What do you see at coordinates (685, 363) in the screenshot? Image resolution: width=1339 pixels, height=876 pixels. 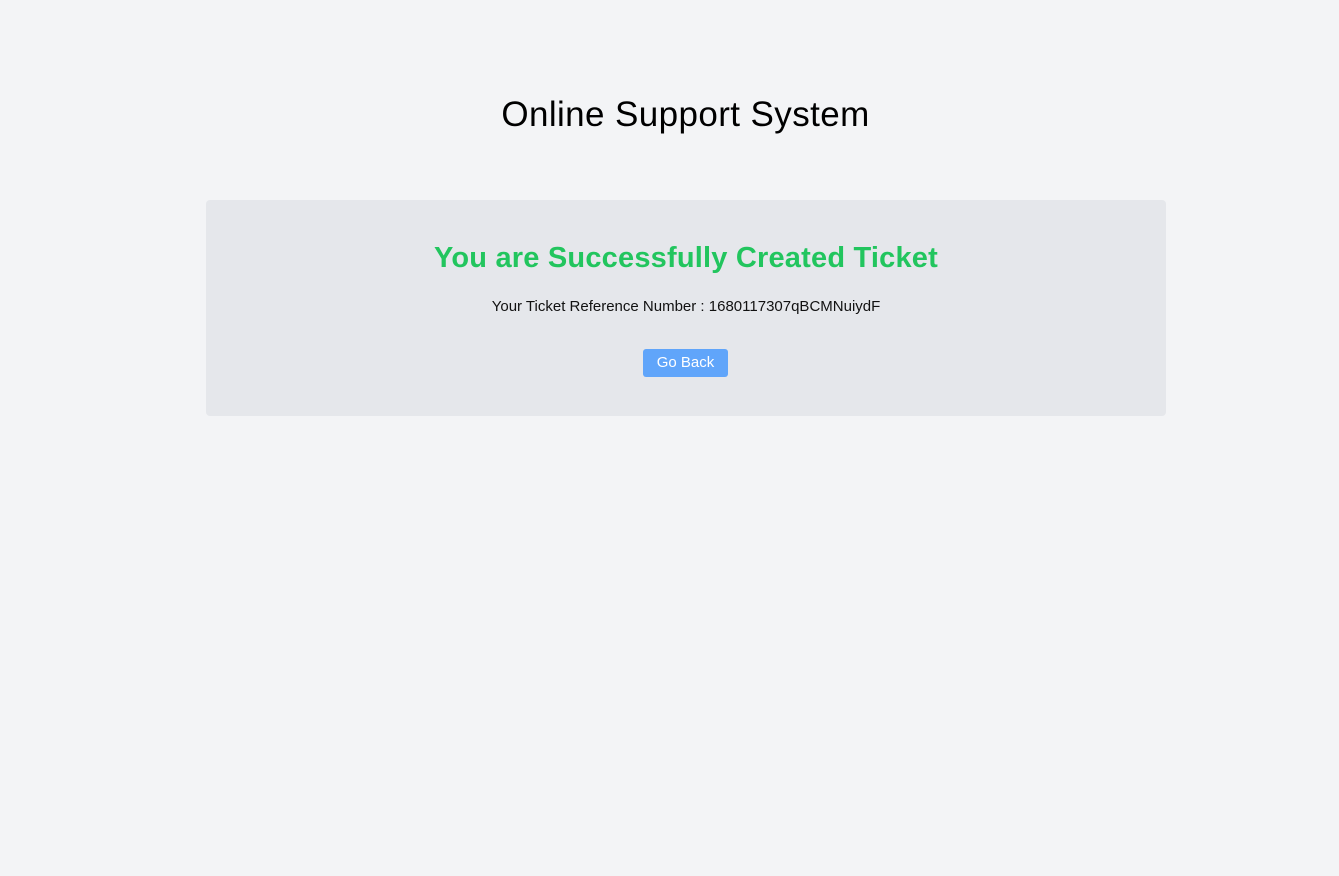 I see `go-back-button: Go Back` at bounding box center [685, 363].